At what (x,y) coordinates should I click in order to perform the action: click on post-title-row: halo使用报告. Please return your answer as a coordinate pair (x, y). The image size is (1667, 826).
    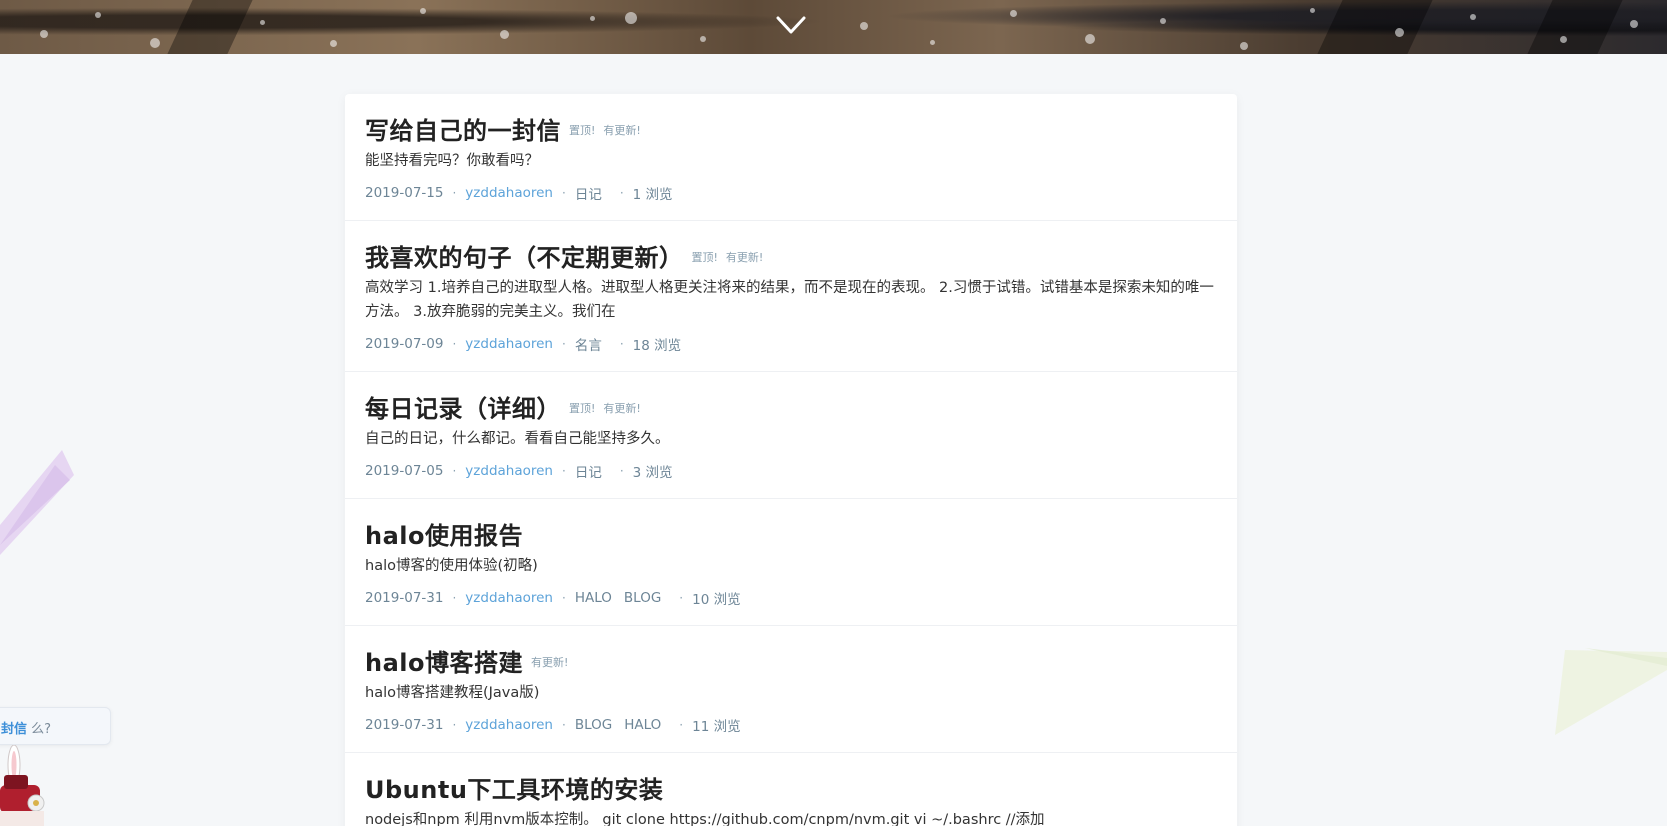
    Looking at the image, I should click on (444, 533).